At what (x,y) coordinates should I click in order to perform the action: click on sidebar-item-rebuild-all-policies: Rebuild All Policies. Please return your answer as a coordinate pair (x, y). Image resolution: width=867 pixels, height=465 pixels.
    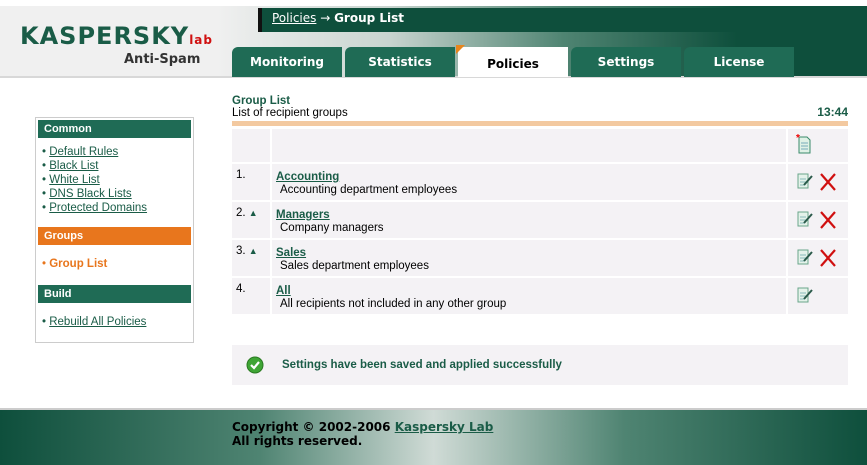
    Looking at the image, I should click on (114, 322).